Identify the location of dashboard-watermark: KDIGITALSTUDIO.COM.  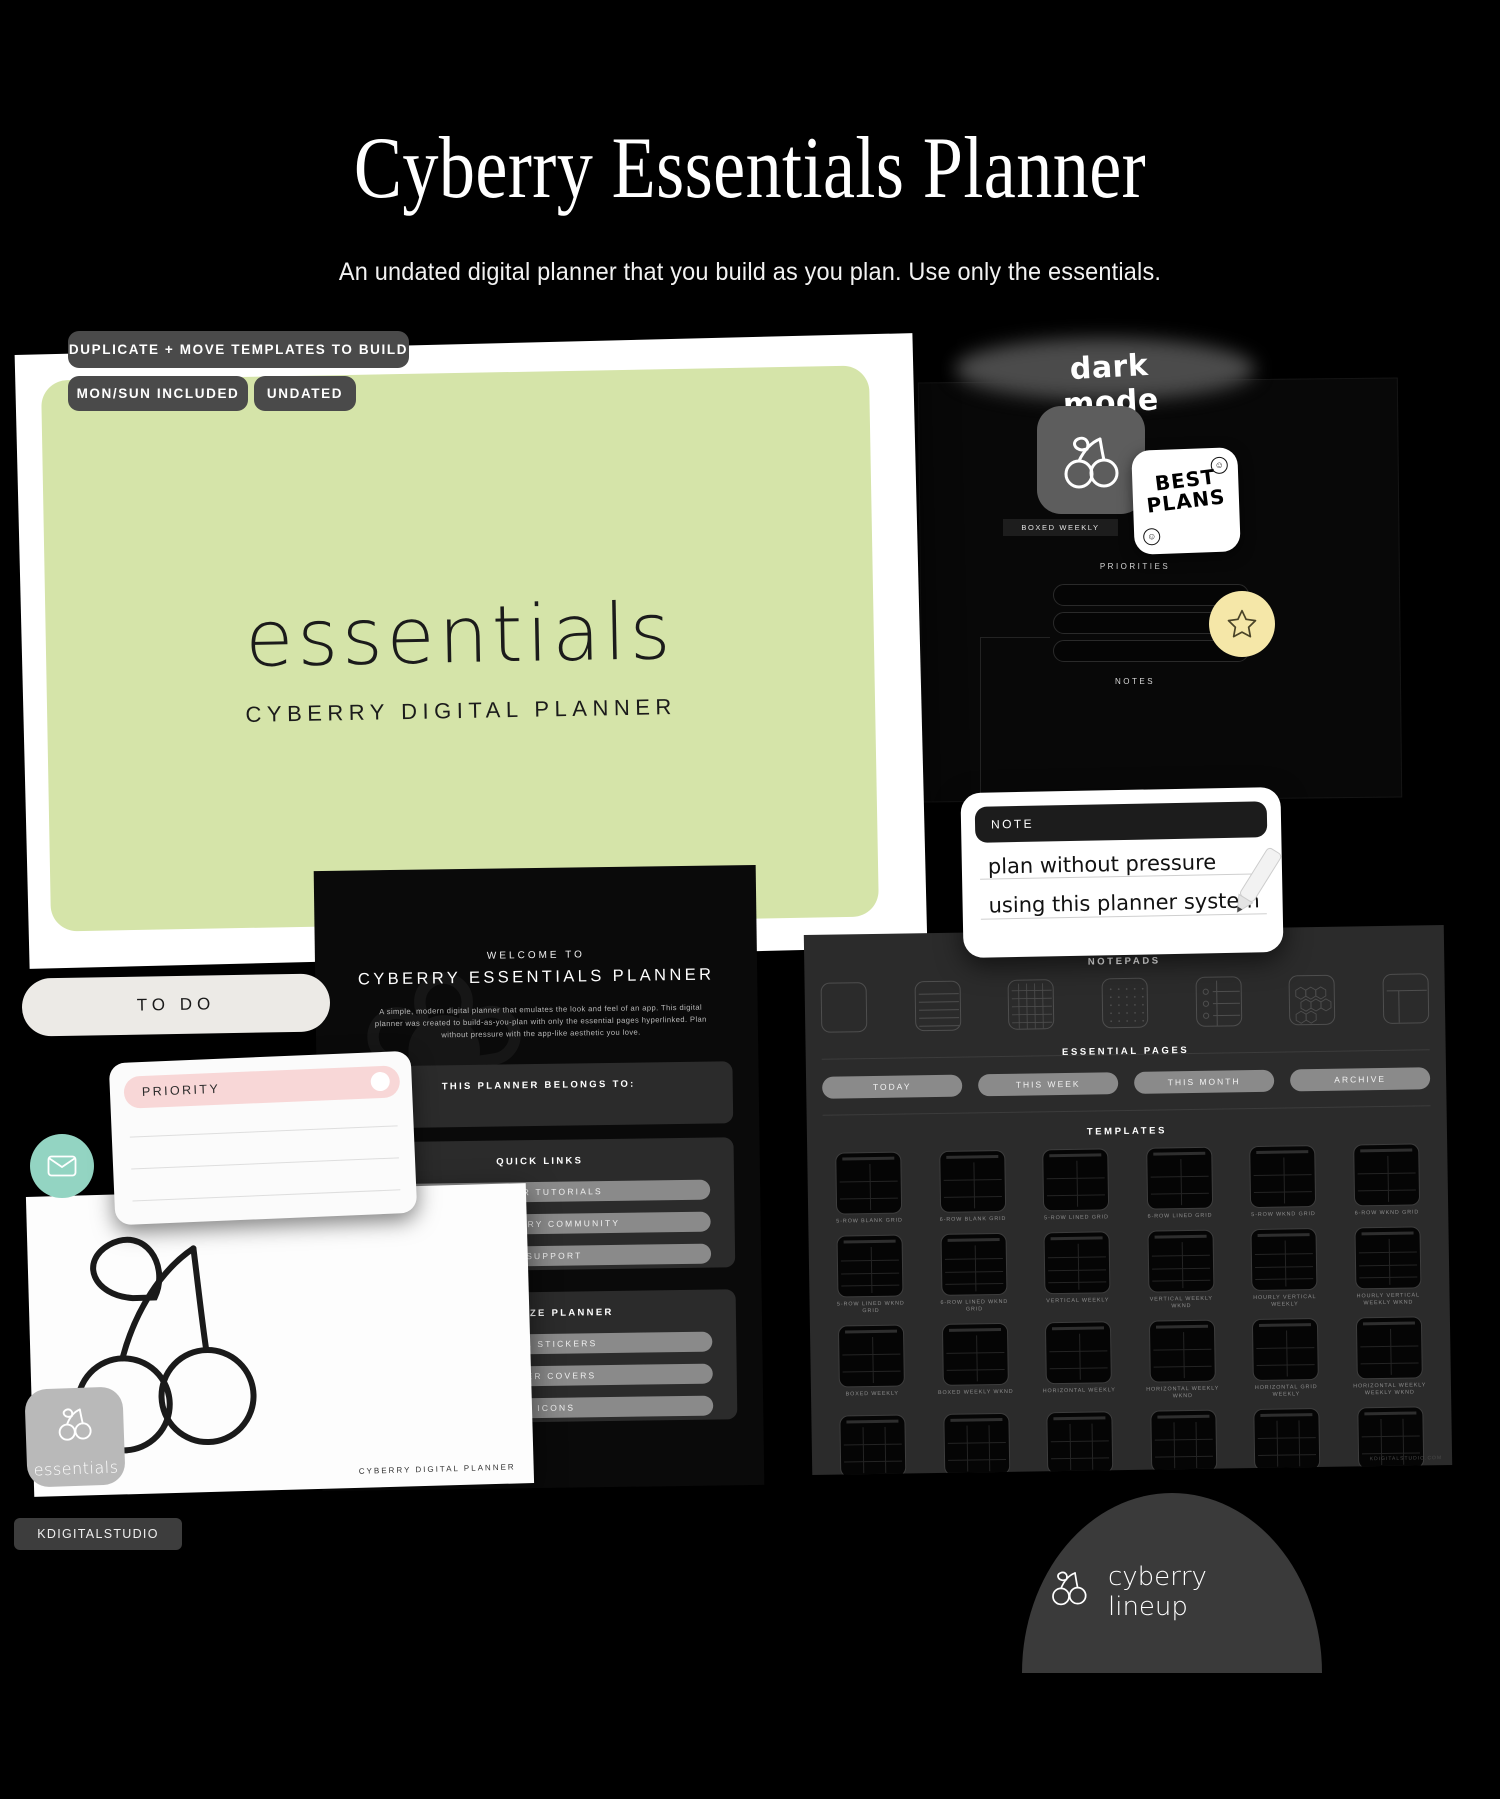
(1406, 1459).